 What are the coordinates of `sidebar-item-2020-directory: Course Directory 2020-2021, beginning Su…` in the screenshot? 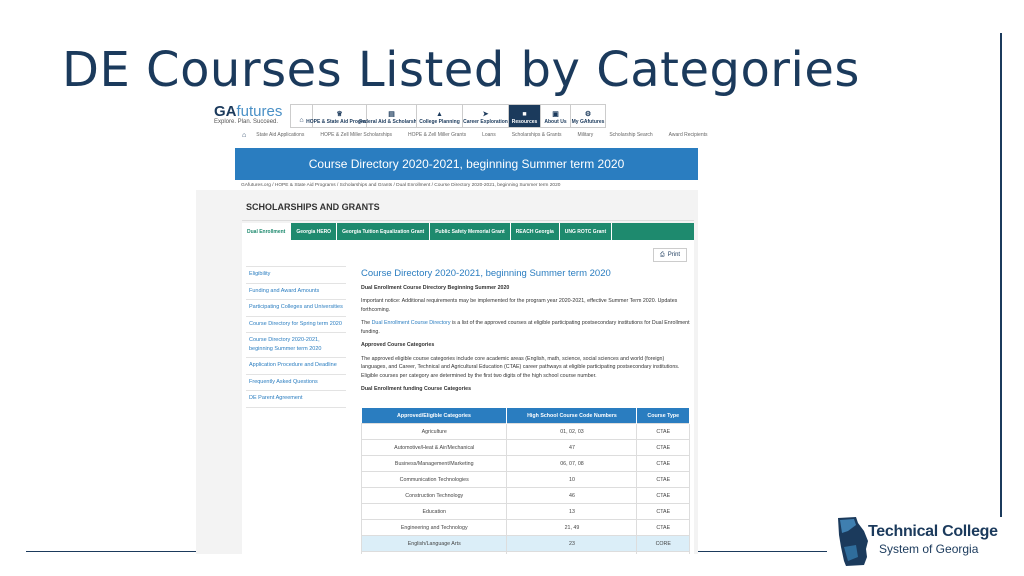 It's located at (296, 345).